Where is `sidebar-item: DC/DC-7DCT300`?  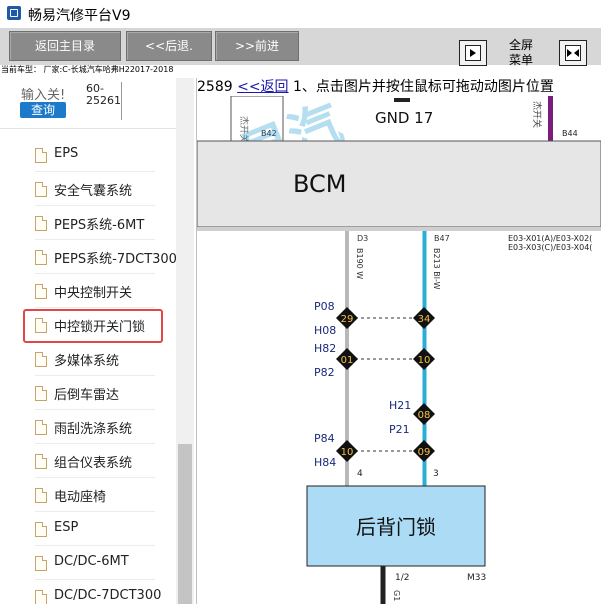 sidebar-item: DC/DC-7DCT300 is located at coordinates (105, 595).